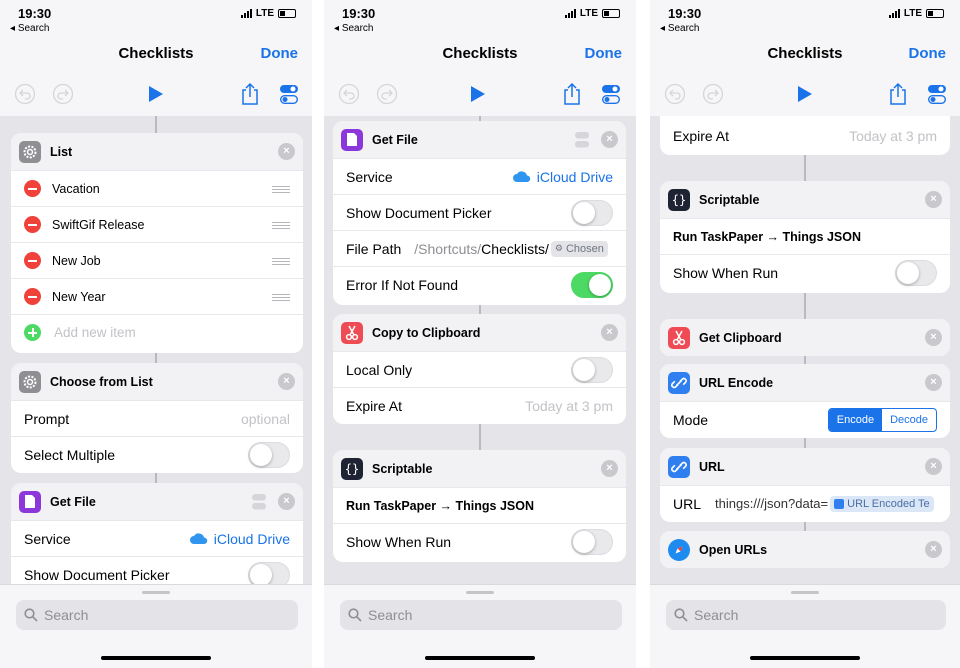  Describe the element at coordinates (855, 420) in the screenshot. I see `encode-segment: Encode` at that location.